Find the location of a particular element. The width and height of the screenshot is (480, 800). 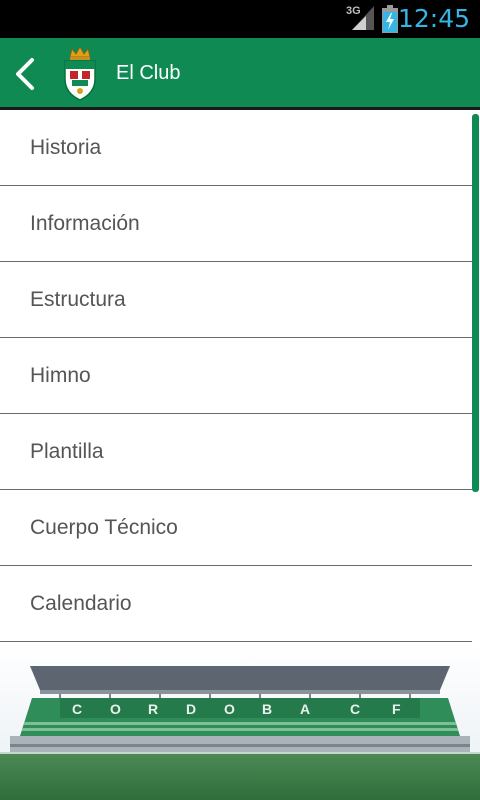

svg-text: B is located at coordinates (267, 709).